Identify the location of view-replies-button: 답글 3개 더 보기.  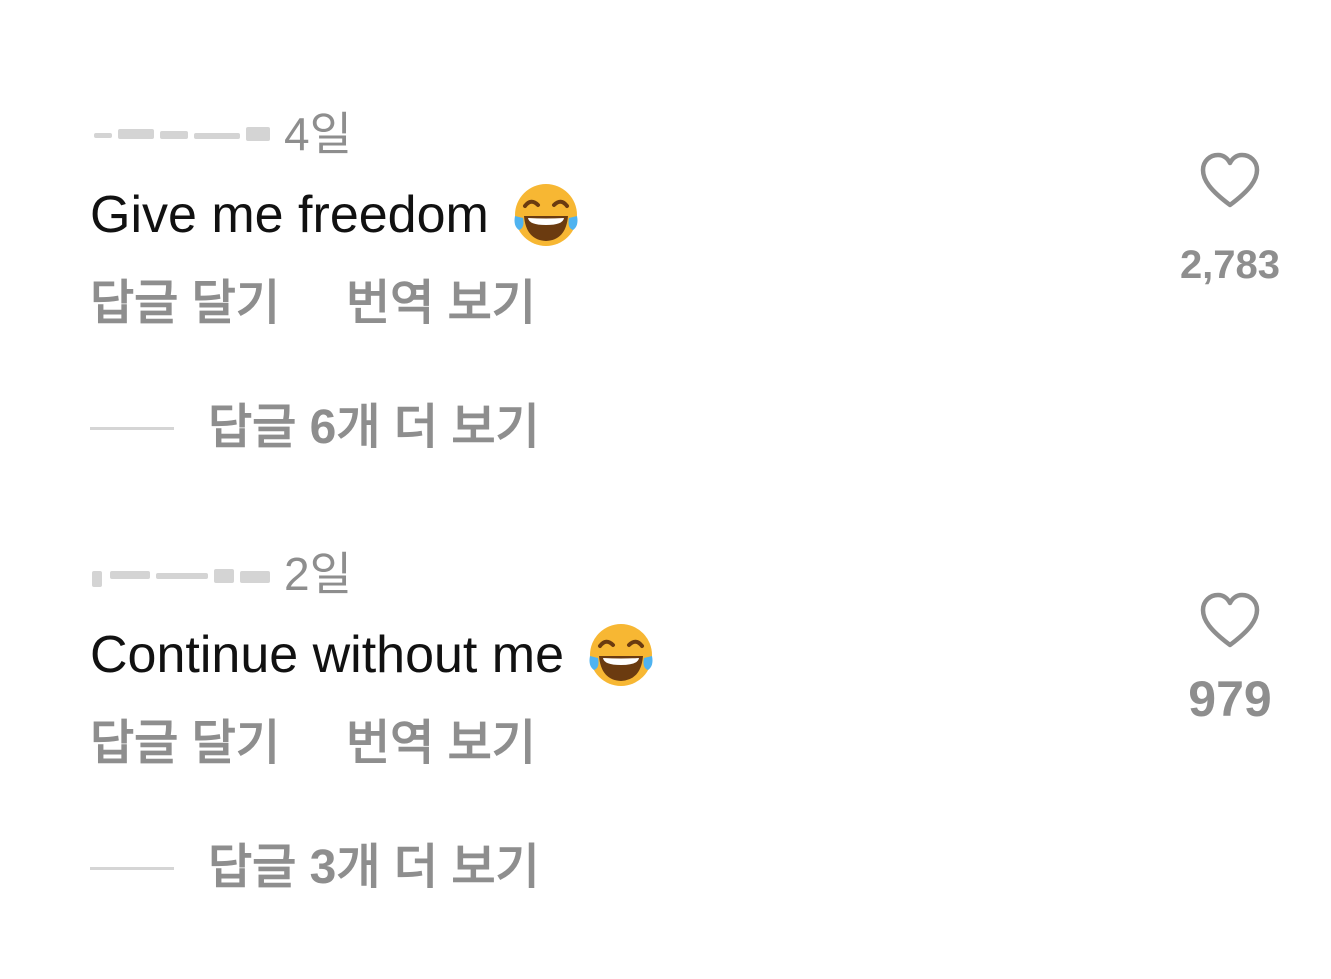
(315, 868).